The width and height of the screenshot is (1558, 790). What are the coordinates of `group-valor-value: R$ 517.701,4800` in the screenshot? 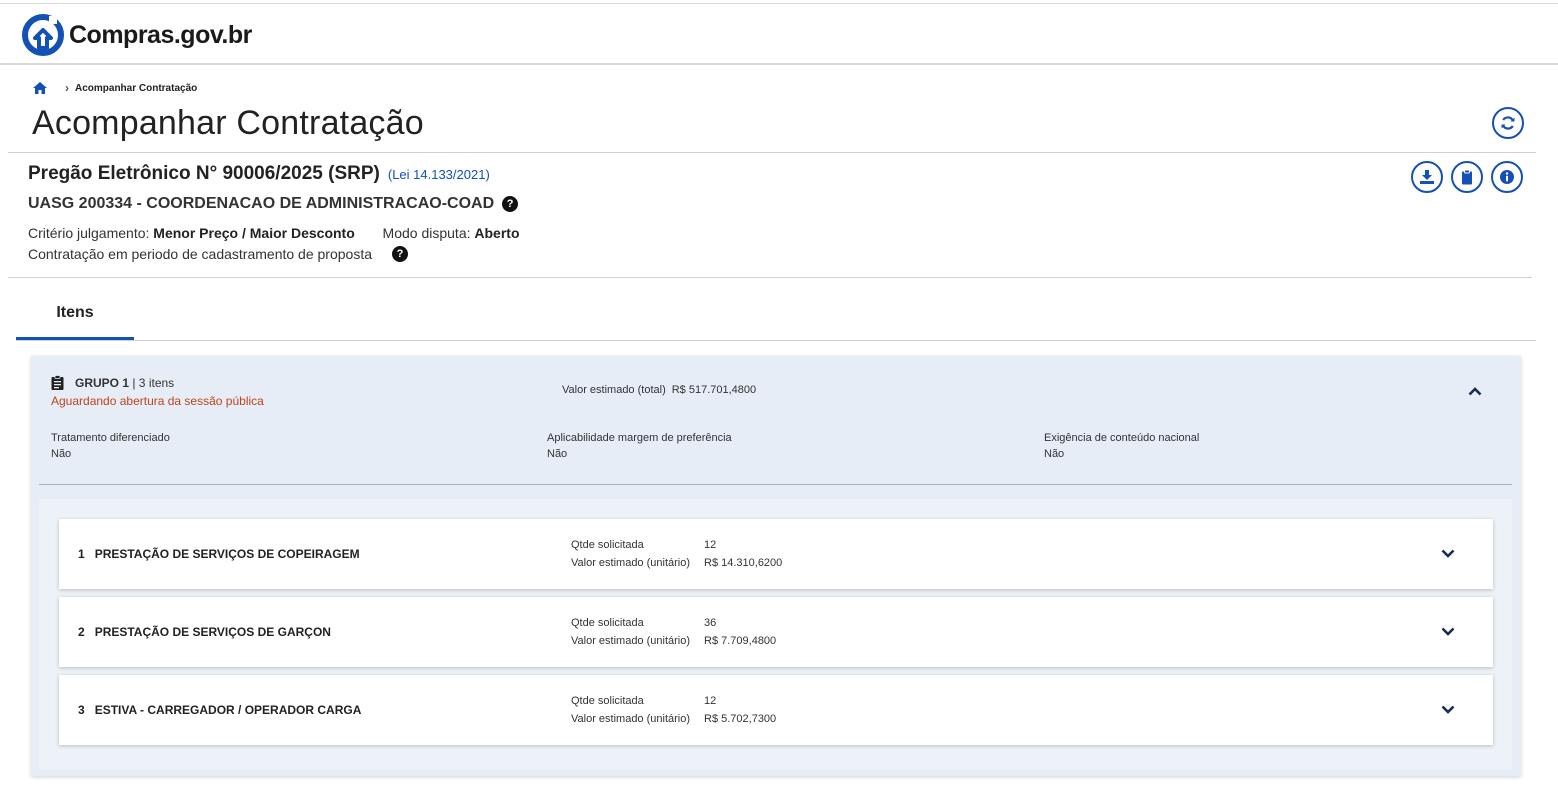 It's located at (714, 390).